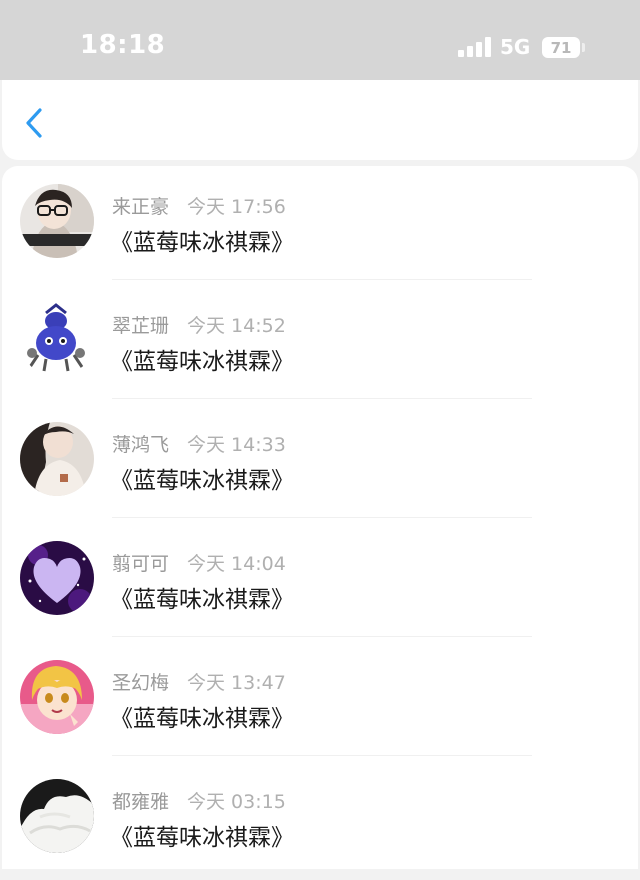 The width and height of the screenshot is (640, 880). Describe the element at coordinates (141, 564) in the screenshot. I see `sender-name: 翦可可` at that location.